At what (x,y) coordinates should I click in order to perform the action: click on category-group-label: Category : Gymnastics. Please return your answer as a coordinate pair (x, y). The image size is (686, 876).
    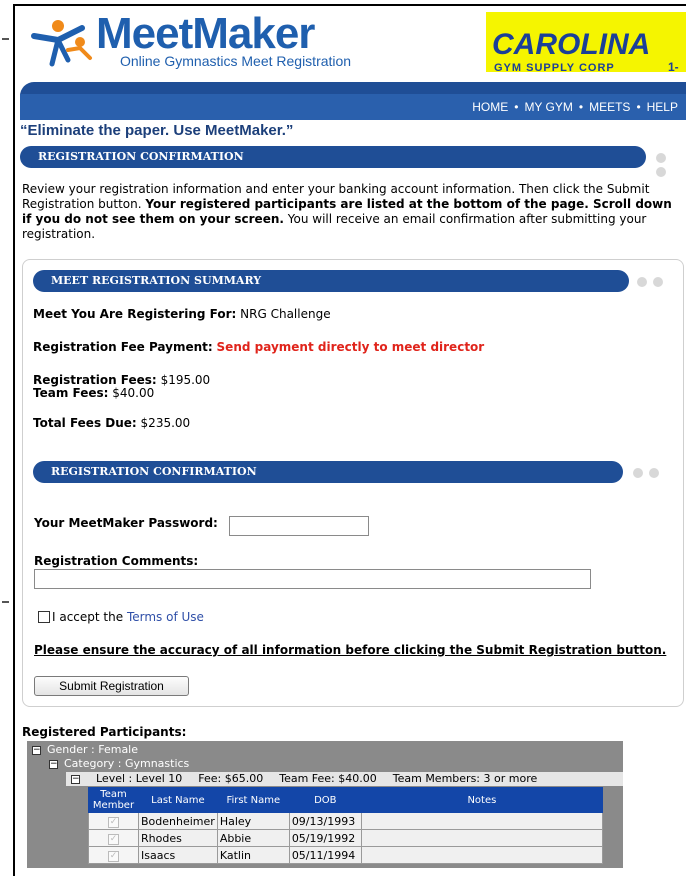
    Looking at the image, I should click on (127, 763).